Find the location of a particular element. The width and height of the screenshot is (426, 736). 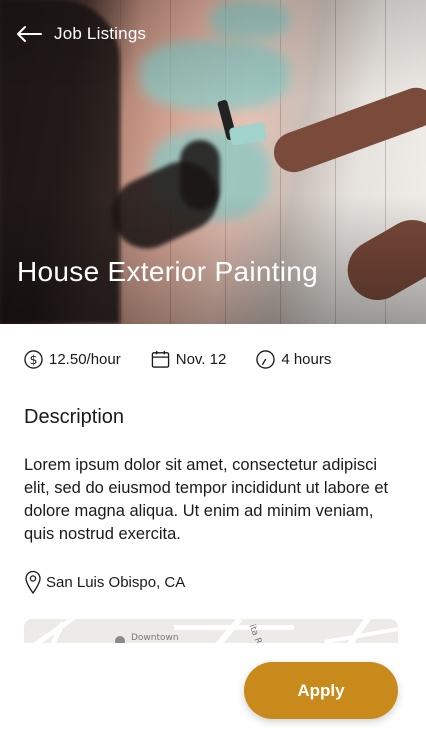

dollar-icon: $ is located at coordinates (33, 359).